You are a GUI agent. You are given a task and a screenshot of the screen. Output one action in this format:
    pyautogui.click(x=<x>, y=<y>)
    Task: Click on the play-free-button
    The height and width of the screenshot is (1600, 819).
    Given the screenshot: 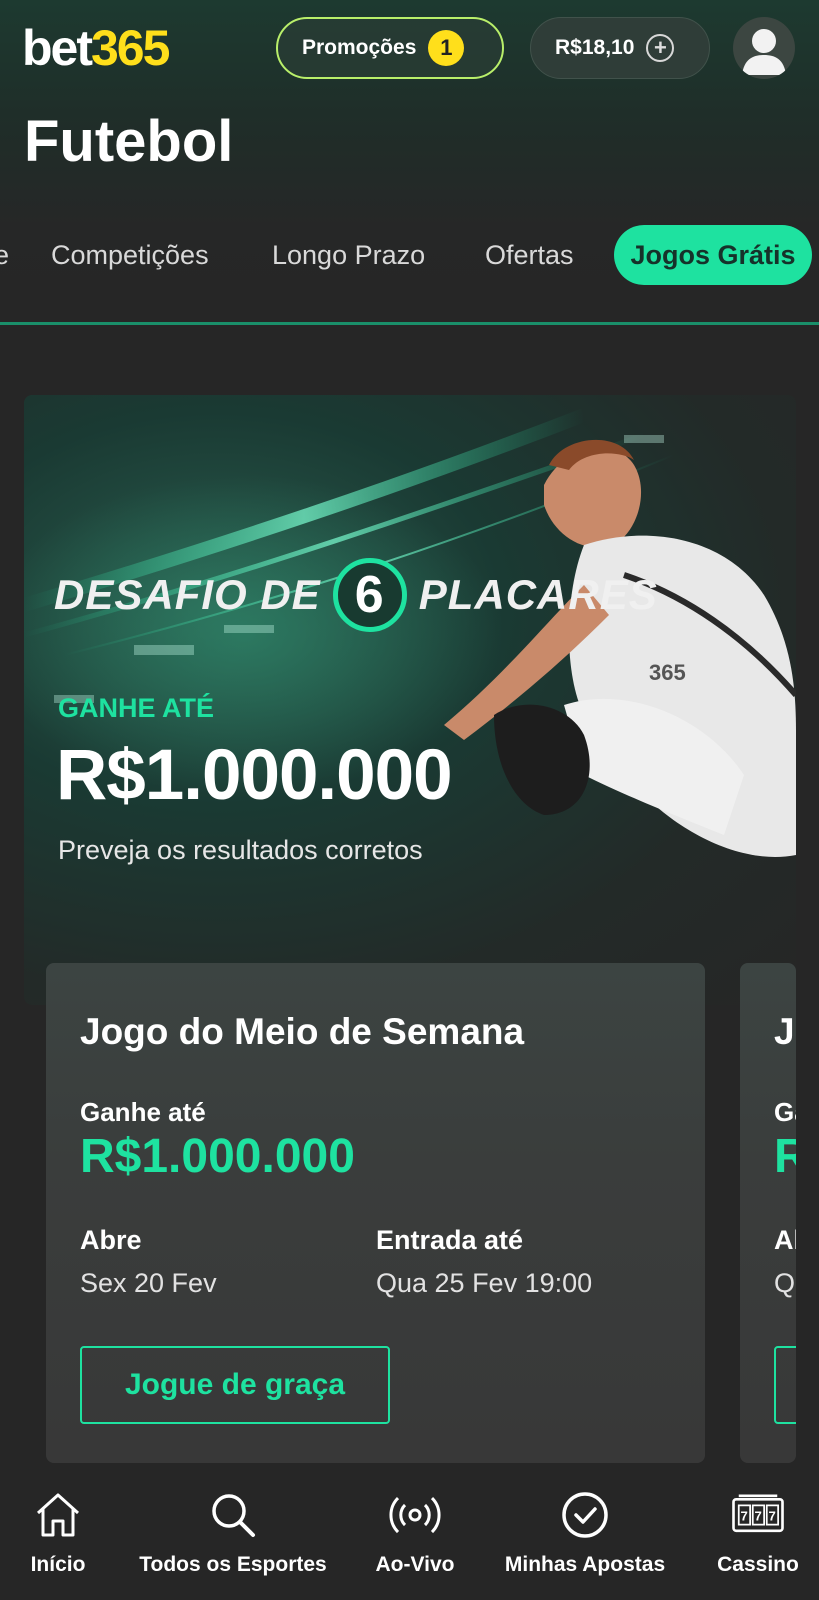 What is the action you would take?
    pyautogui.click(x=785, y=1385)
    